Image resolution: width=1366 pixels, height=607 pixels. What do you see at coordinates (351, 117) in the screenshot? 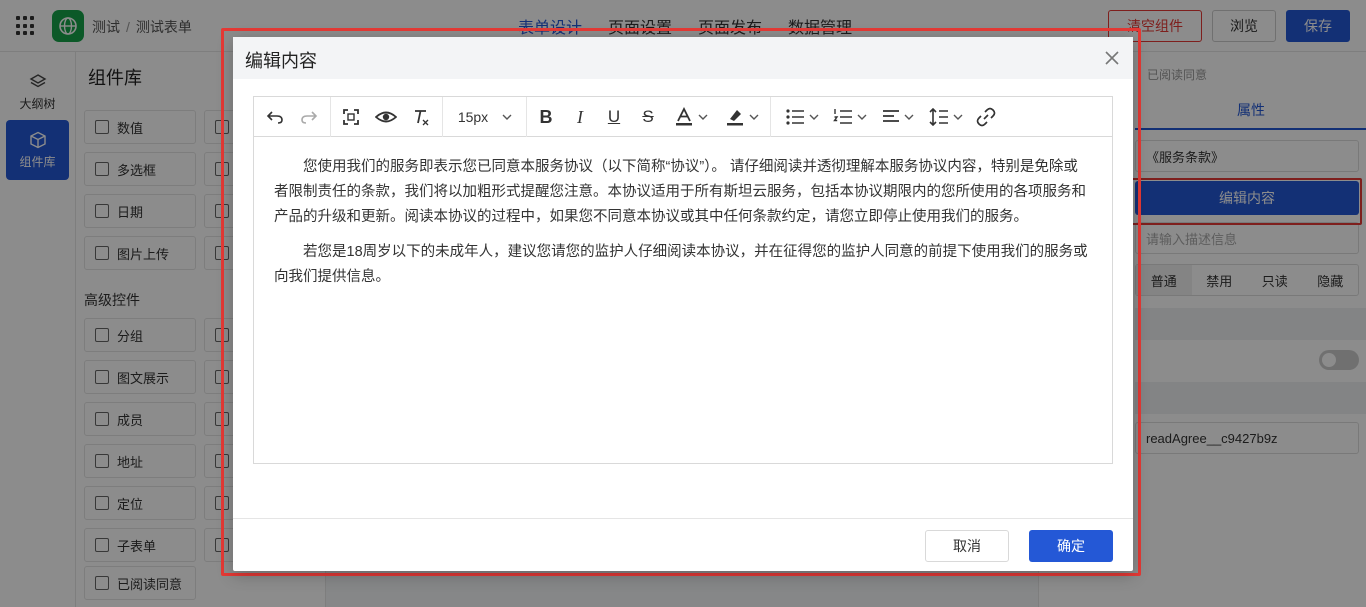
I see `fullscreen-icon` at bounding box center [351, 117].